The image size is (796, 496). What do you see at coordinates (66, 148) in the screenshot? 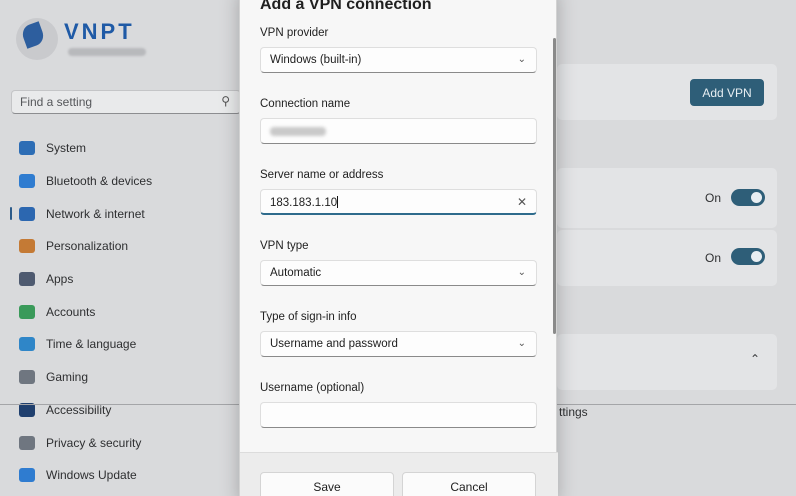
I see `sidebar-item-label: System` at bounding box center [66, 148].